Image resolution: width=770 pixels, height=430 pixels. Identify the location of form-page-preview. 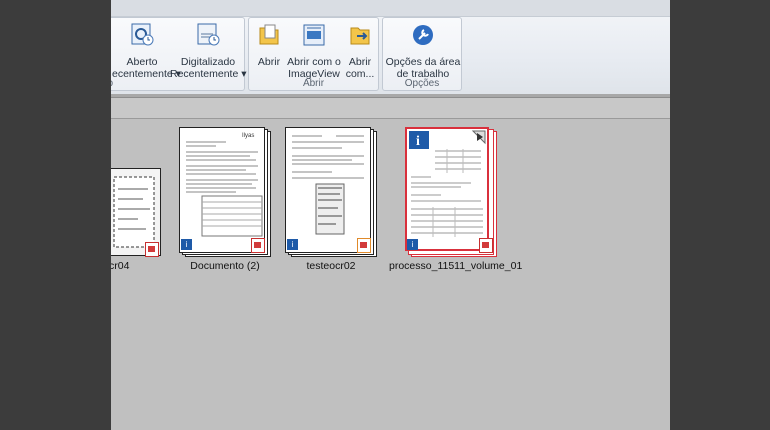
(328, 185).